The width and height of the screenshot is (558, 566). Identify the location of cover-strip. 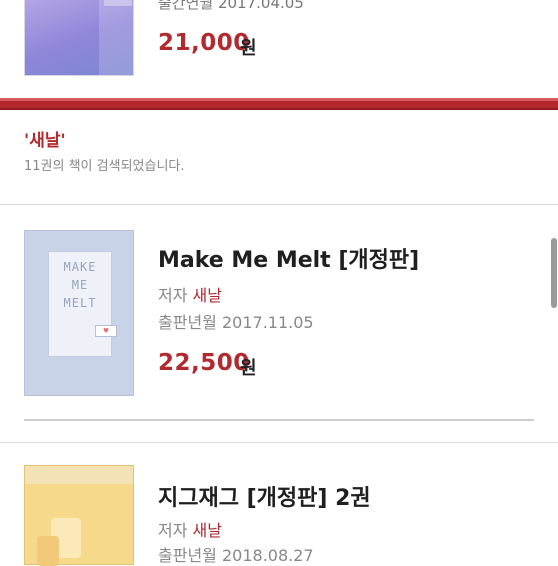
(116, 37).